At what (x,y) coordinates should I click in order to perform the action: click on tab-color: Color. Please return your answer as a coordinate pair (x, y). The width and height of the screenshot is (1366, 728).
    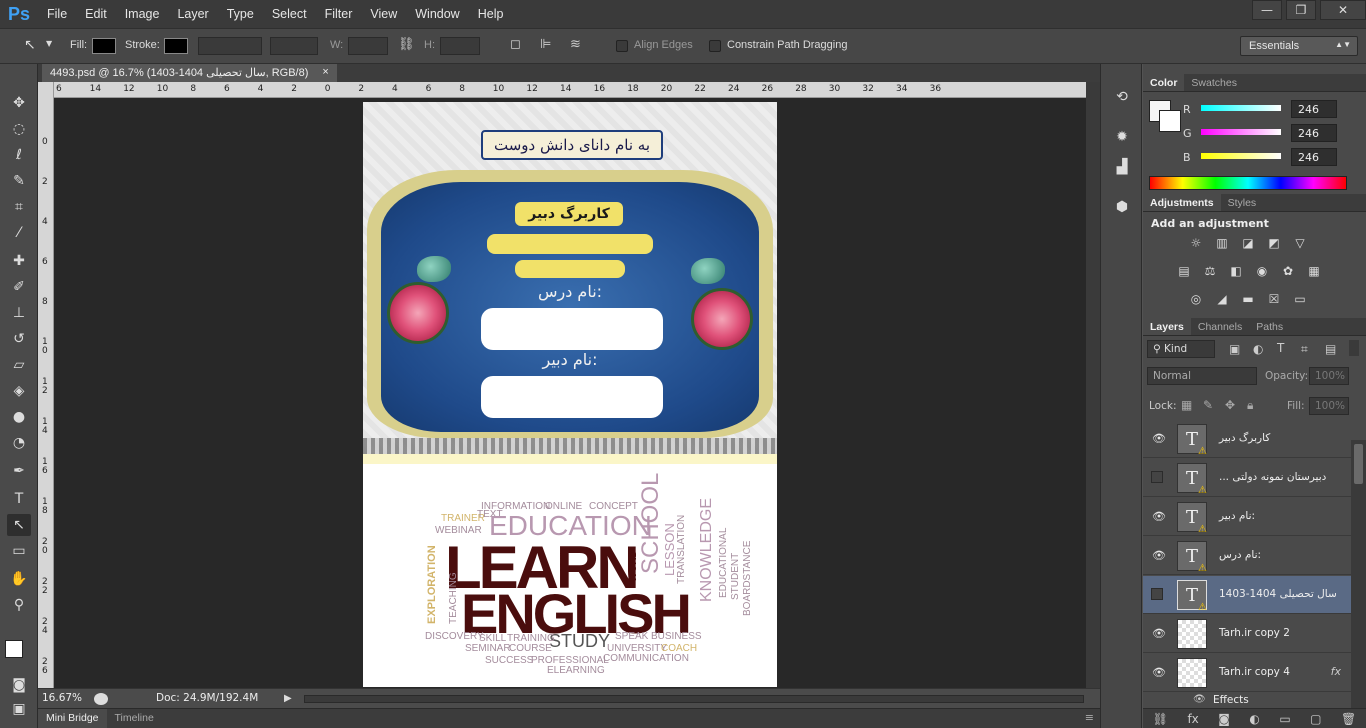
    Looking at the image, I should click on (1164, 82).